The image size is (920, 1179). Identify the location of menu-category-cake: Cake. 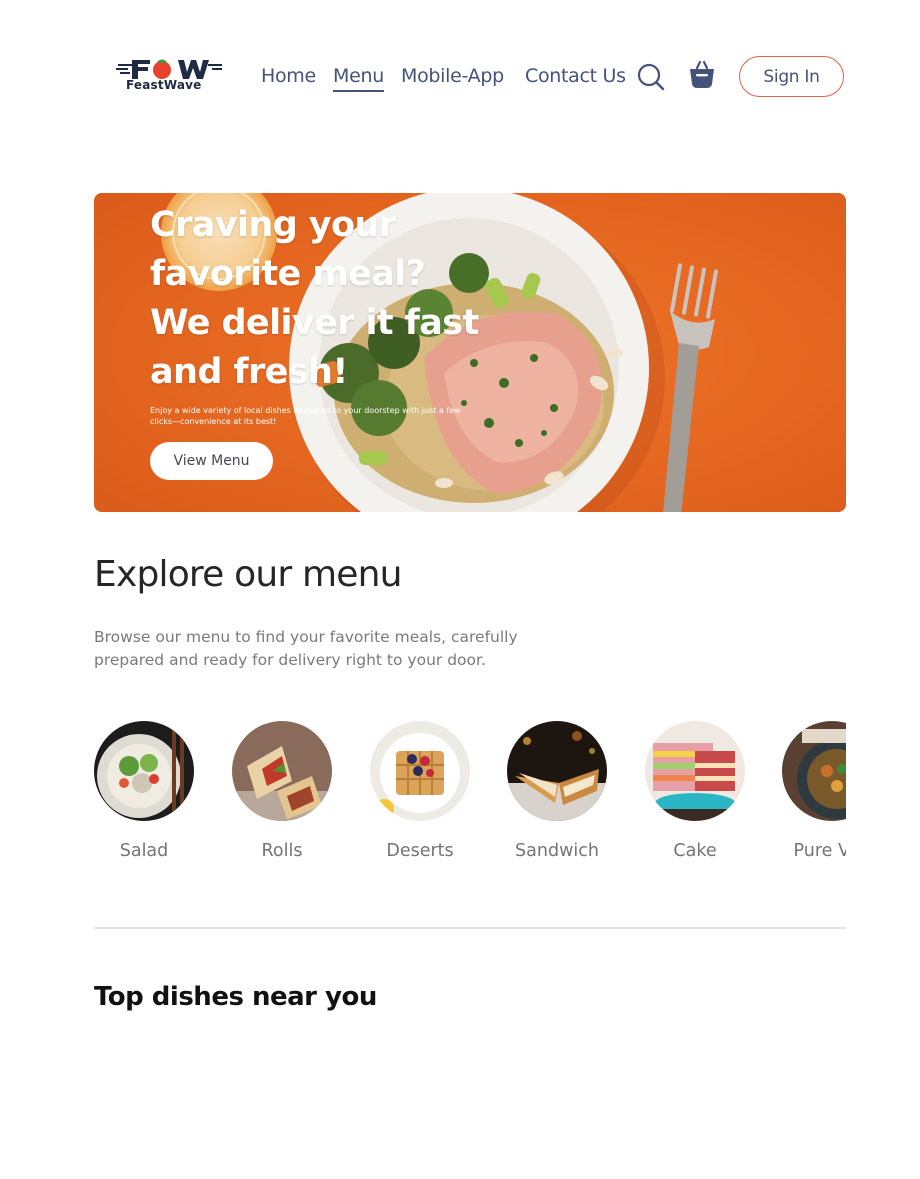
(695, 791).